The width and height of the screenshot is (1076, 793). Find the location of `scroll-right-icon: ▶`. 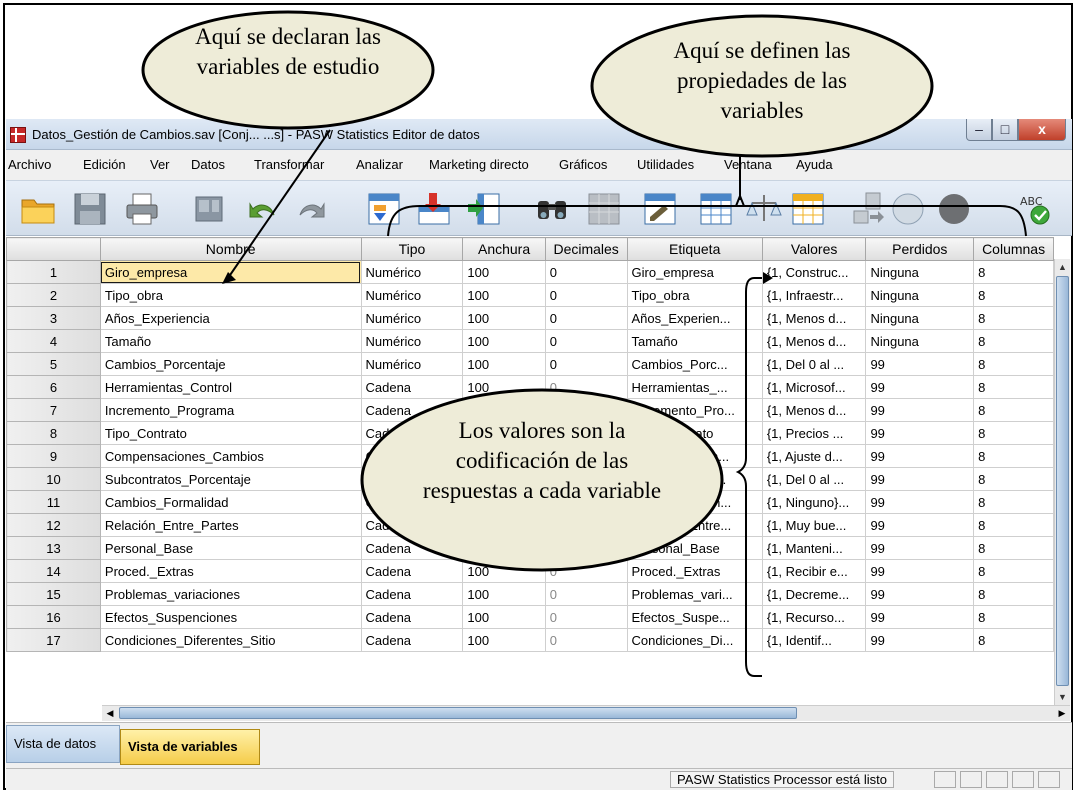

scroll-right-icon: ▶ is located at coordinates (1062, 713).